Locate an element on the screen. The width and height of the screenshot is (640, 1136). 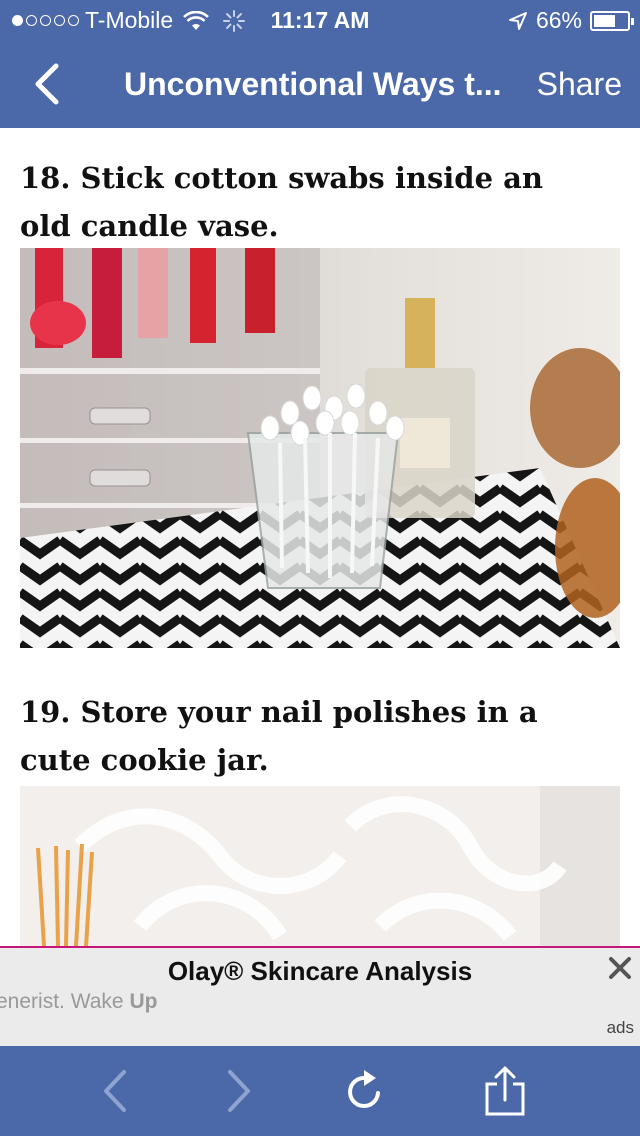
status-bar: T-Mobile 11:17 AM 66% is located at coordinates (320, 20).